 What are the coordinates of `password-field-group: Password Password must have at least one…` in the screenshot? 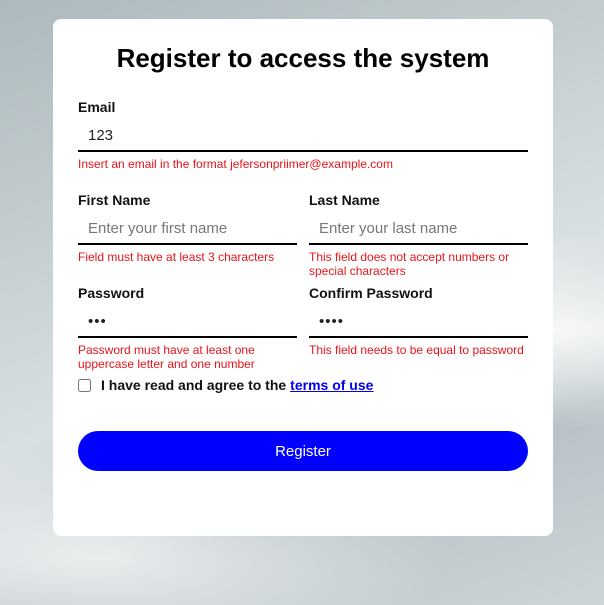 It's located at (187, 328).